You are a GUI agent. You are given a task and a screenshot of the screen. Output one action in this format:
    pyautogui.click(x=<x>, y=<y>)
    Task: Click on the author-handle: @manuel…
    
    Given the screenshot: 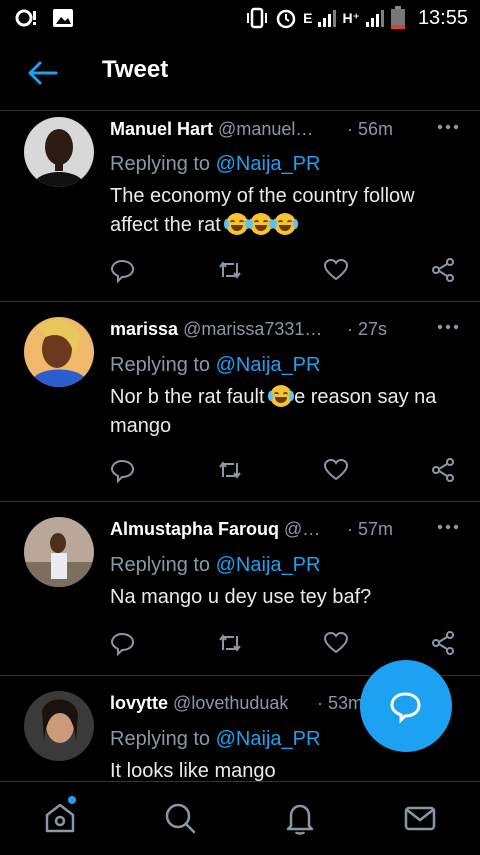 What is the action you would take?
    pyautogui.click(x=266, y=129)
    